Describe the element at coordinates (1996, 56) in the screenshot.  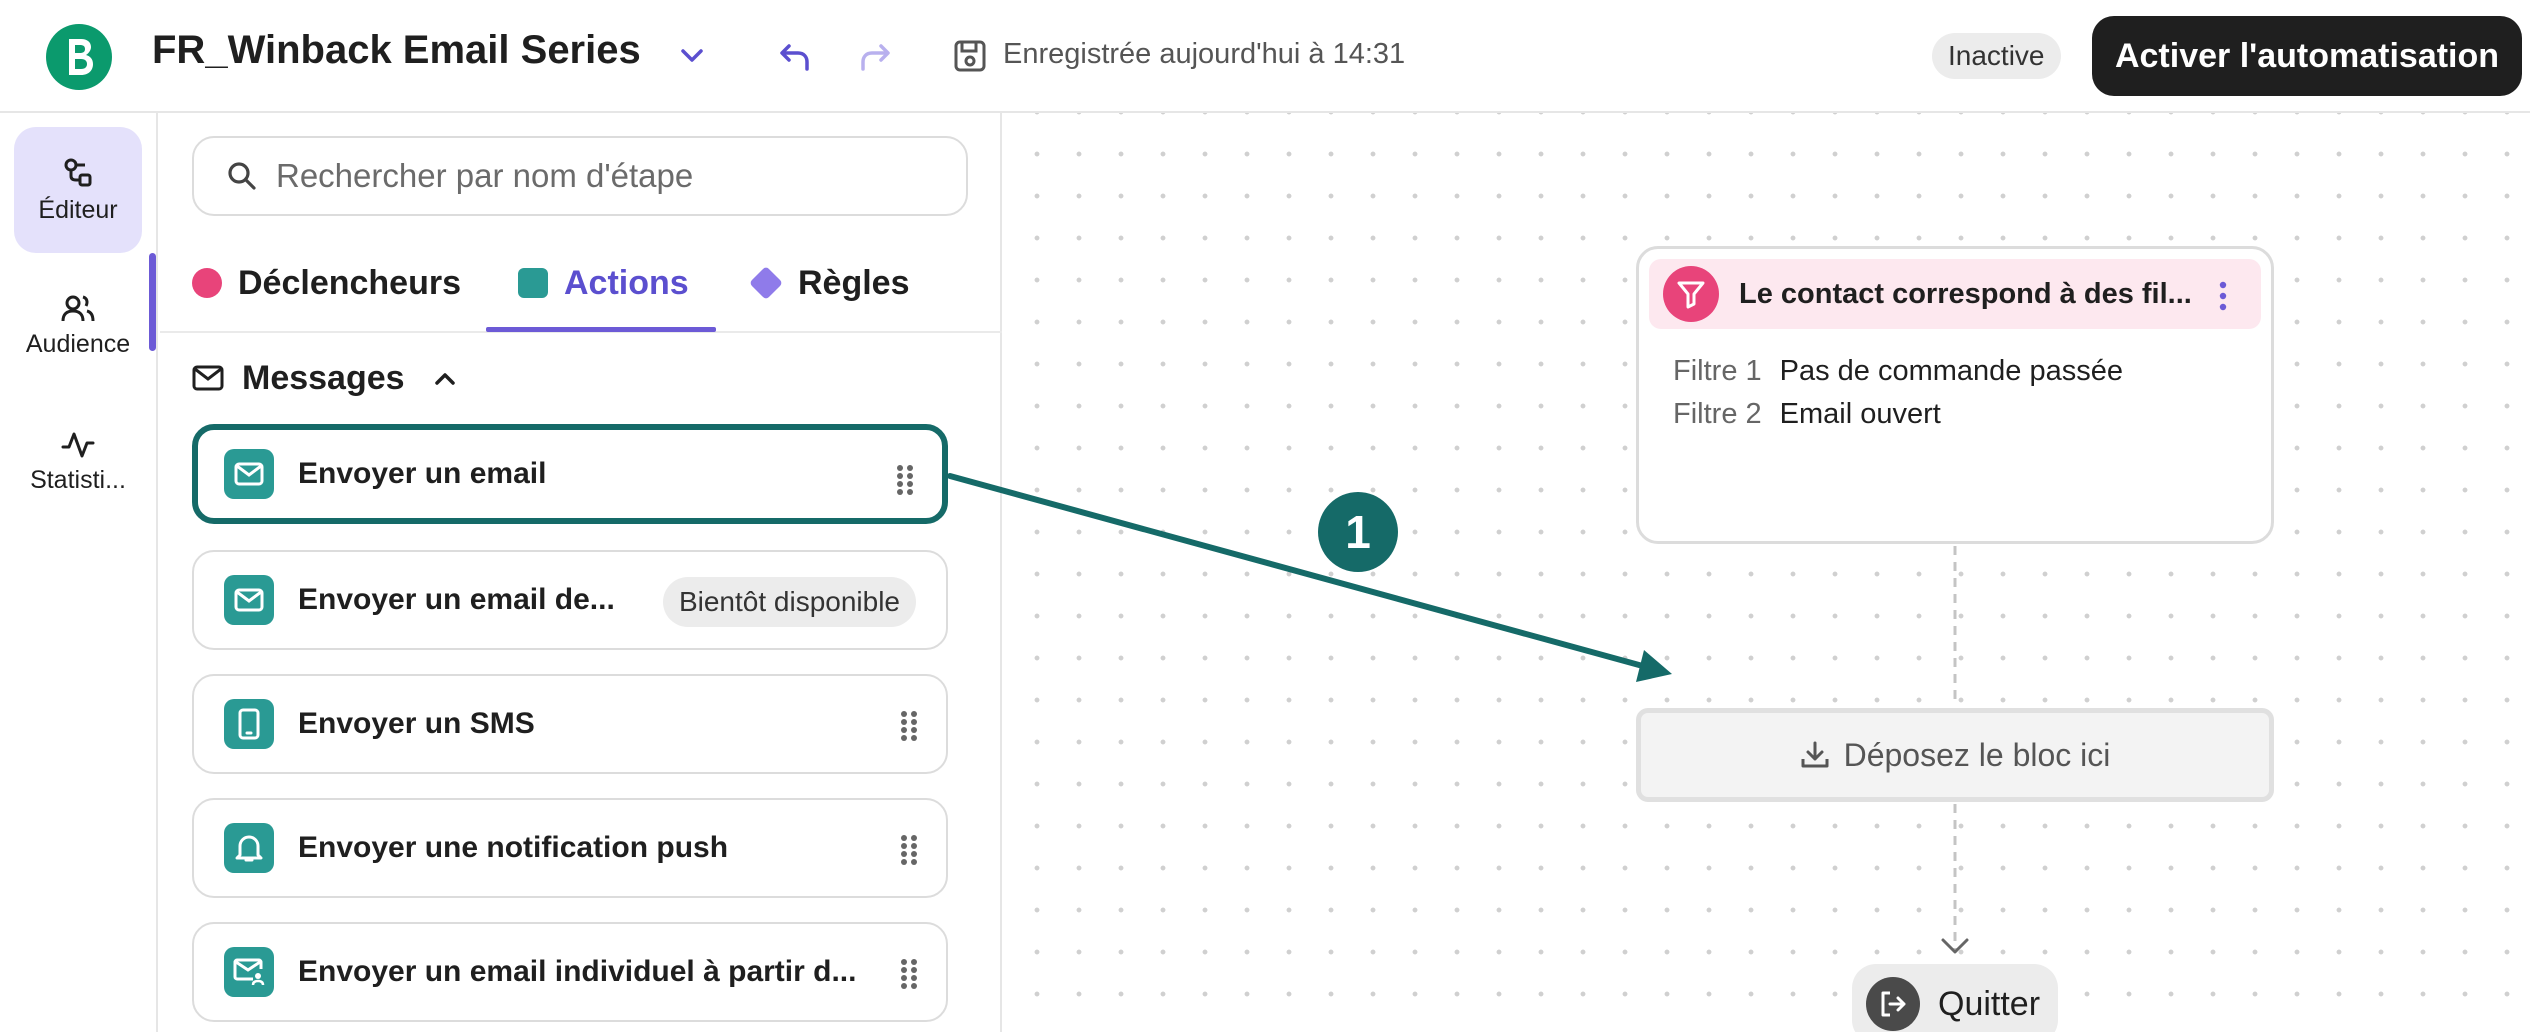
I see `status-badge: Inactive` at that location.